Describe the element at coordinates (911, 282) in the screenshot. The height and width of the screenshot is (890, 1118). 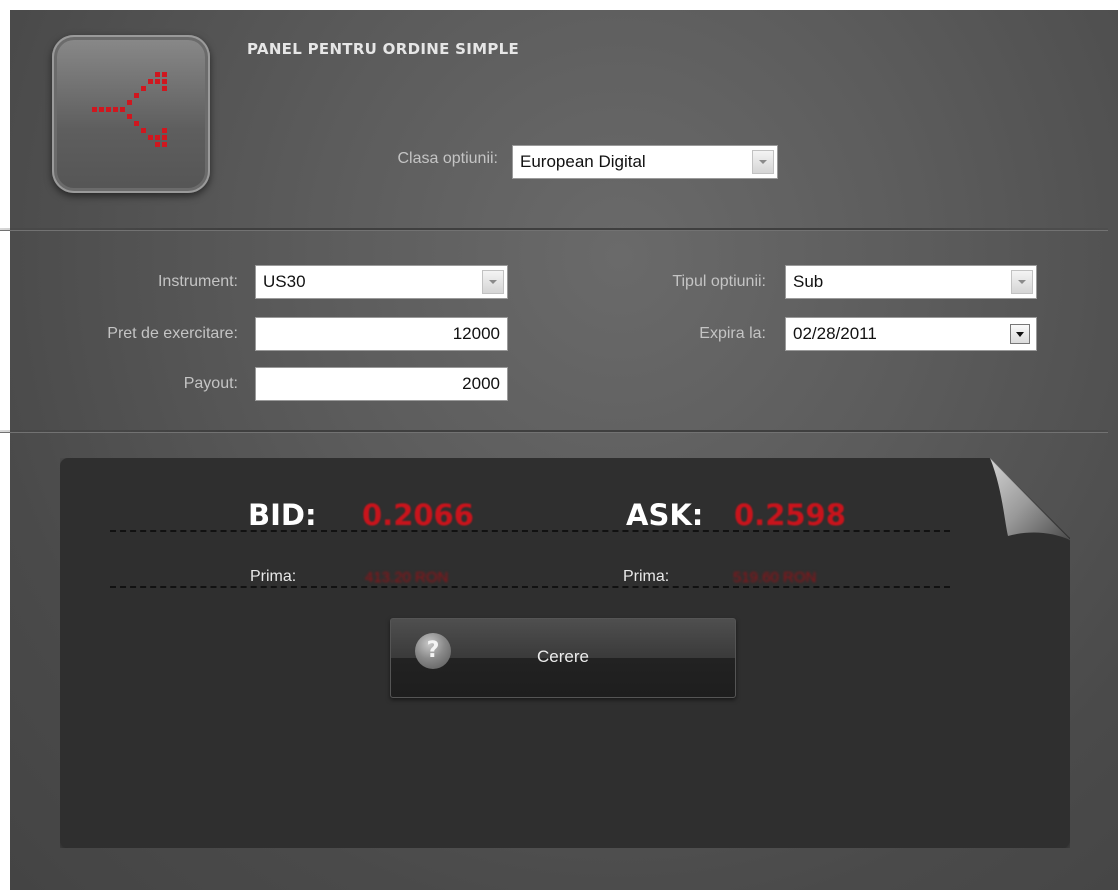
I see `option-type-select: Sub` at that location.